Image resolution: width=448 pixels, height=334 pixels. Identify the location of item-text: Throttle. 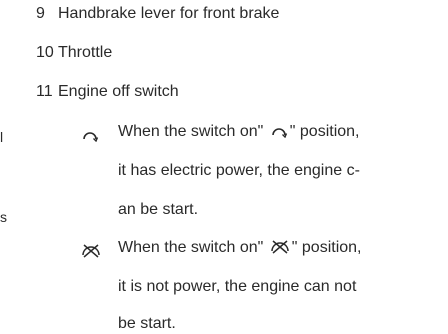
(85, 52).